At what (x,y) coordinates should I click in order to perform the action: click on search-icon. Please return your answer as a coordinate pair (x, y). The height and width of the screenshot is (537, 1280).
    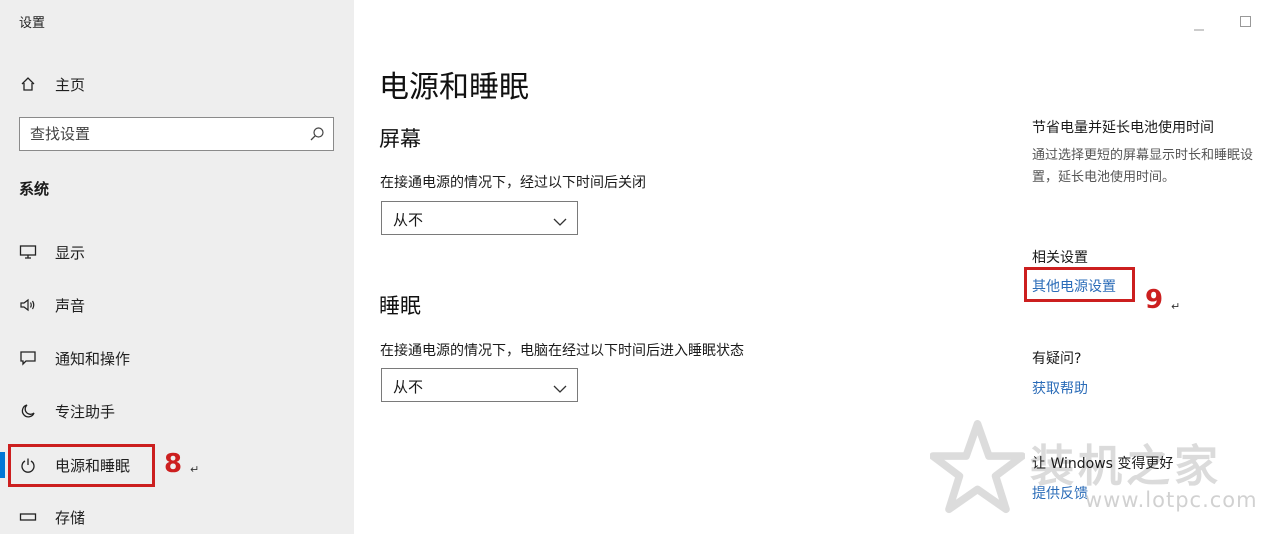
    Looking at the image, I should click on (317, 134).